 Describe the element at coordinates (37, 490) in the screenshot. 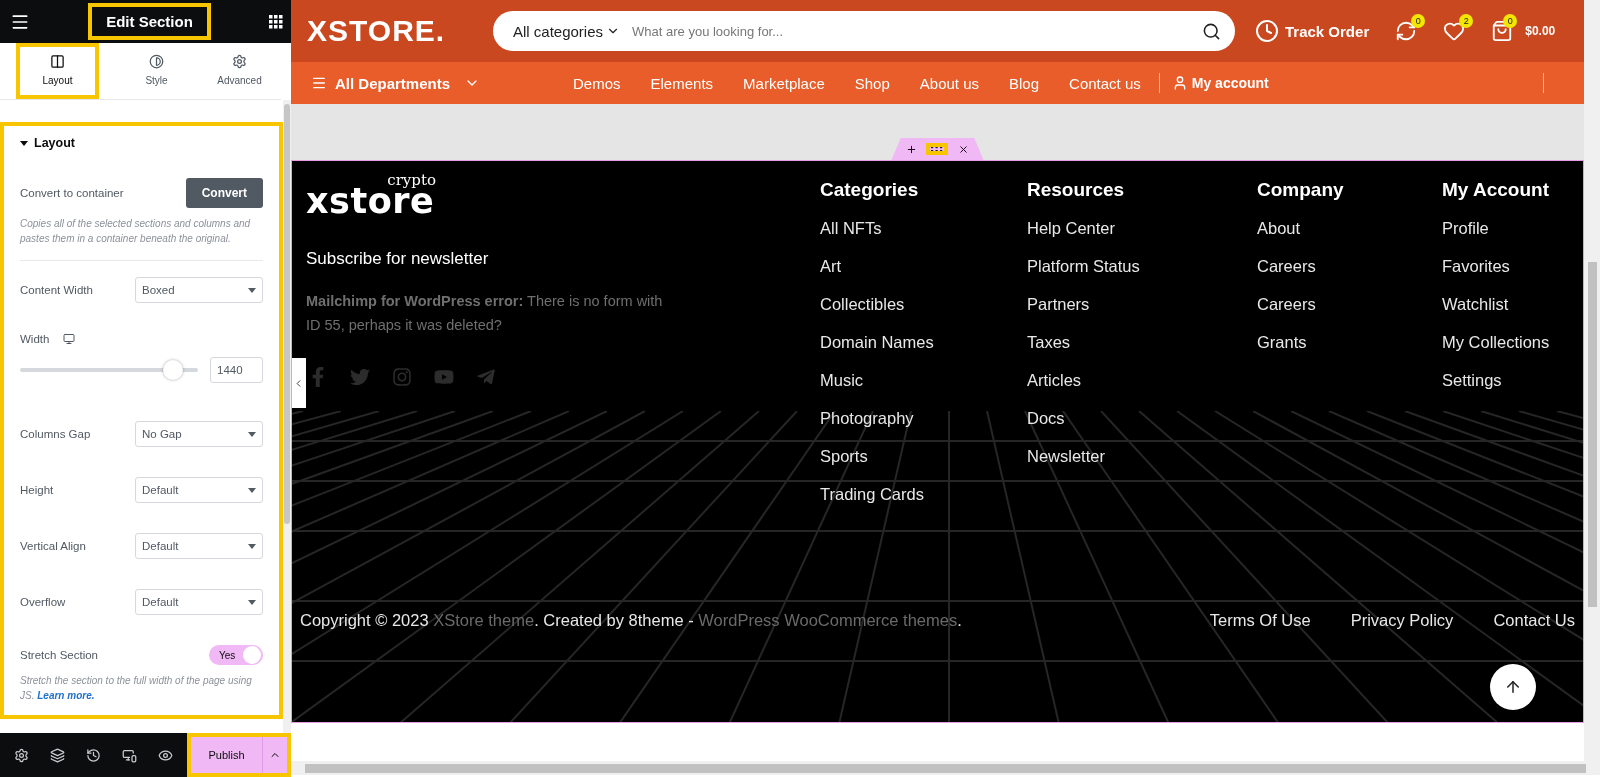

I see `field-label: Height` at that location.